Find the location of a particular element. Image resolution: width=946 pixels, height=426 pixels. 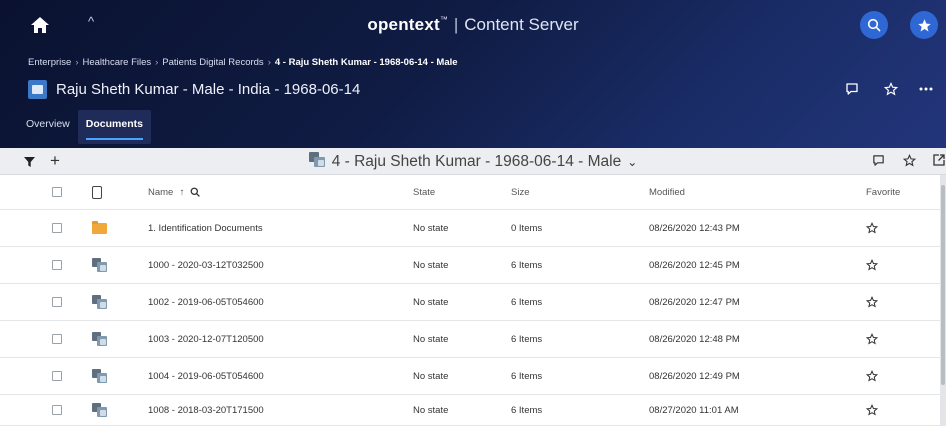

brand-logo: opentext™ | Content Server is located at coordinates (473, 25).